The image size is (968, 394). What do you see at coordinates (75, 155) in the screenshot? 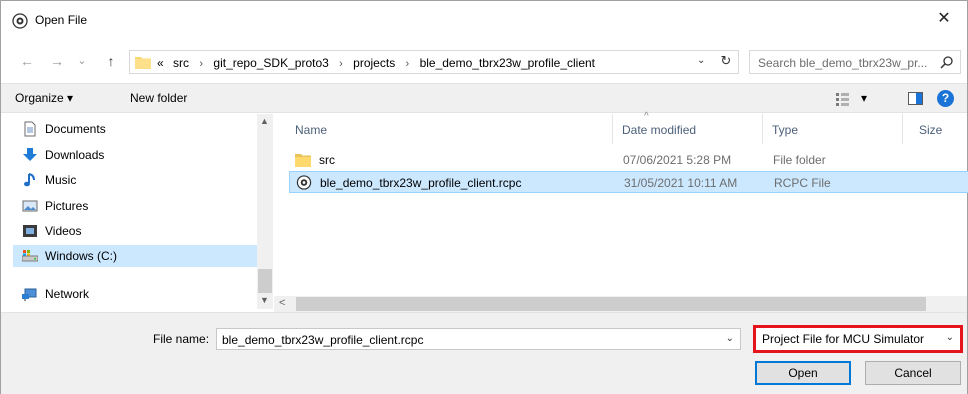
I see `sidebar-item-label: Downloads` at bounding box center [75, 155].